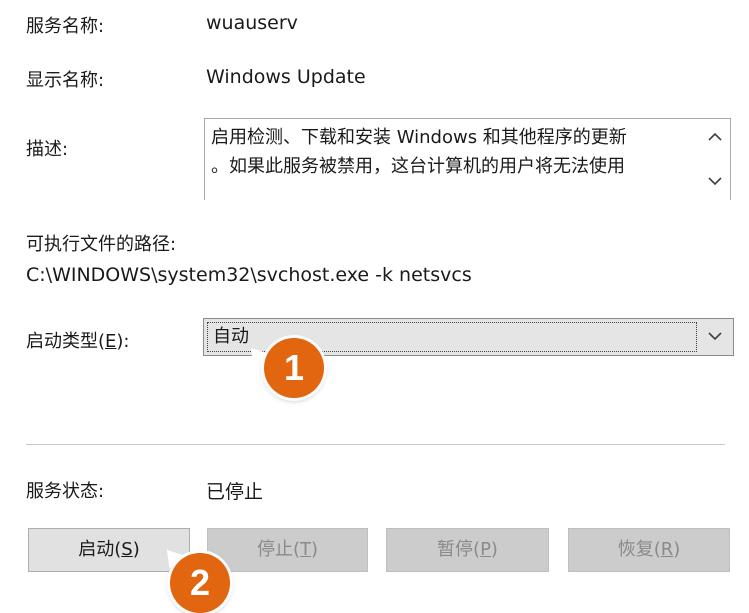  I want to click on description-label: 描述:, so click(47, 149).